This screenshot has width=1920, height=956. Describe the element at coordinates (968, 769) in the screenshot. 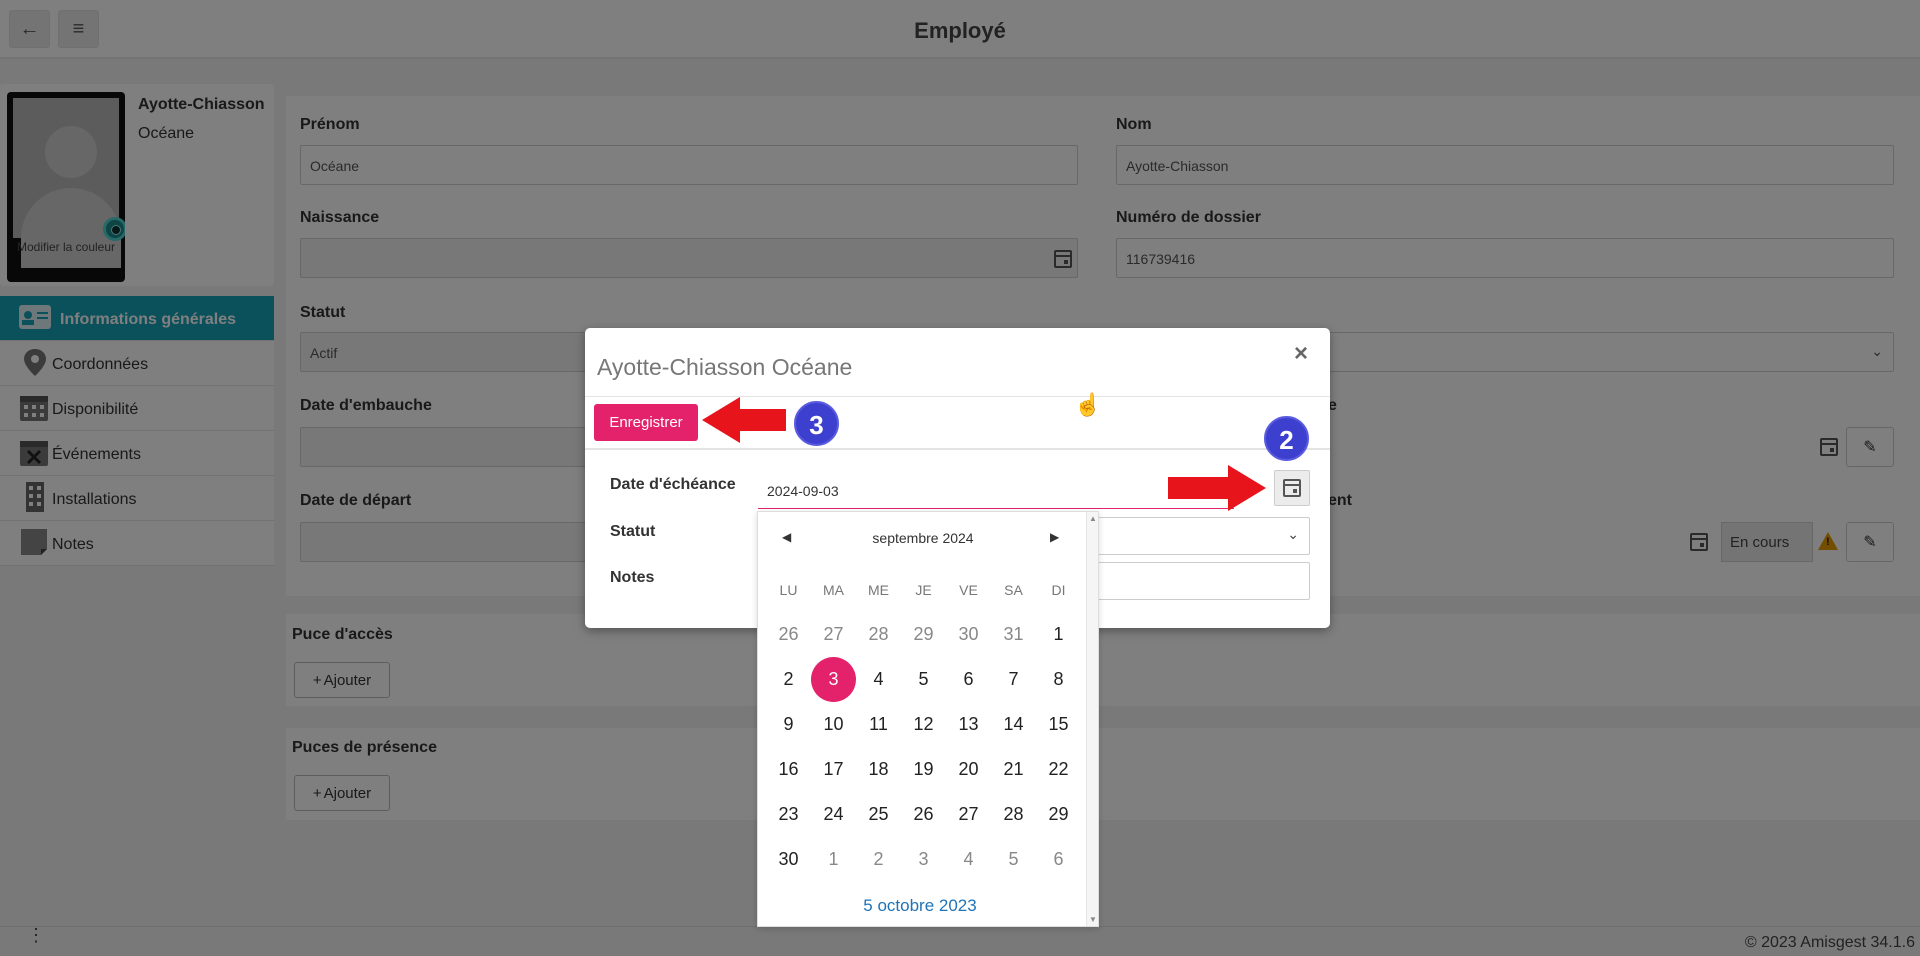

I see `calendar-day: 20` at that location.